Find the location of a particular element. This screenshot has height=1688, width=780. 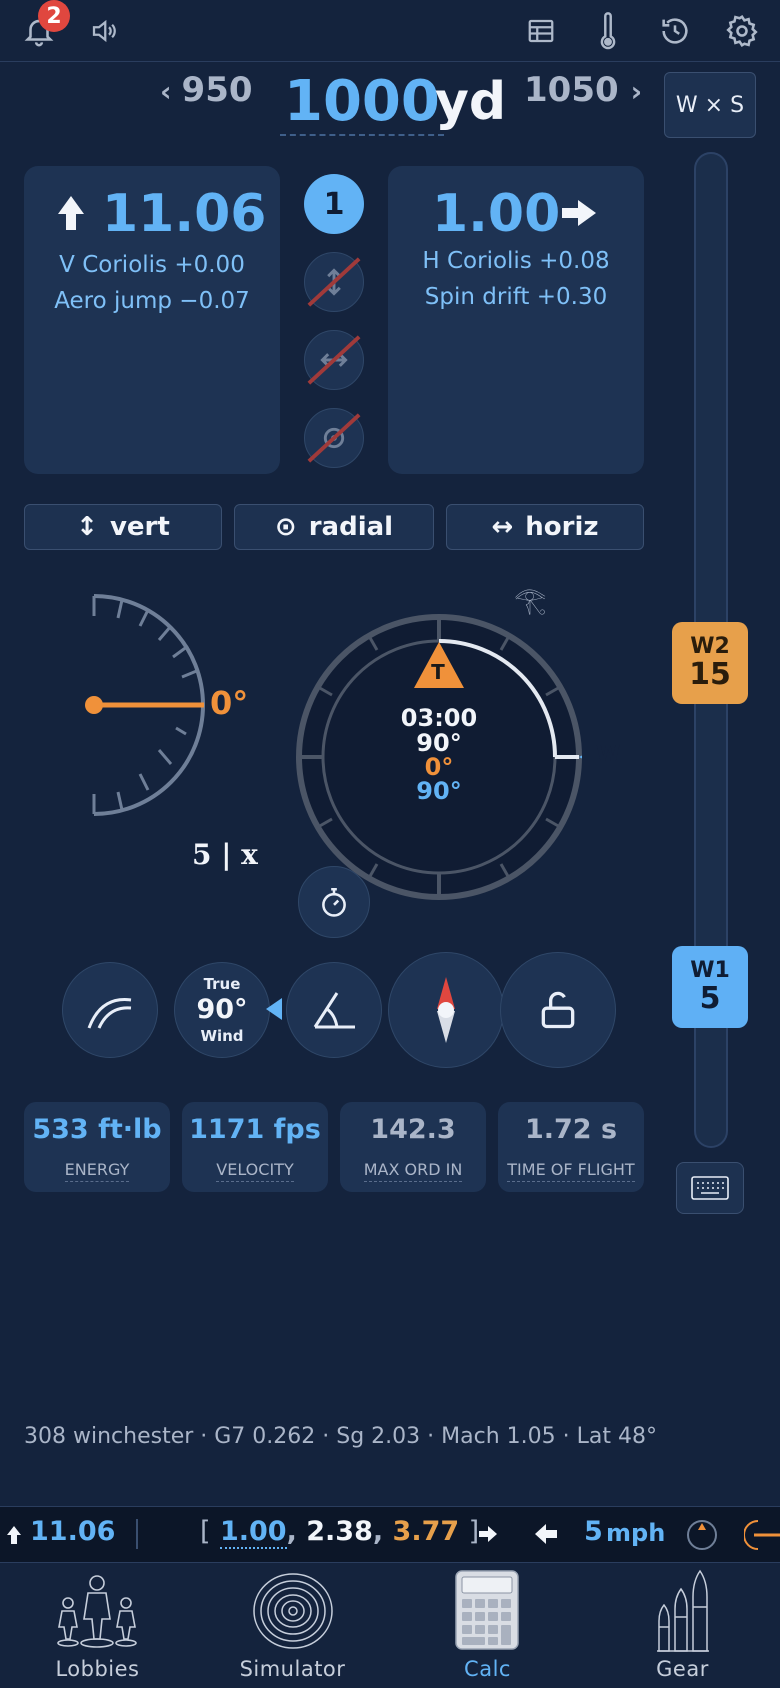

nav-lobbies: Lobbies is located at coordinates (97, 1625).